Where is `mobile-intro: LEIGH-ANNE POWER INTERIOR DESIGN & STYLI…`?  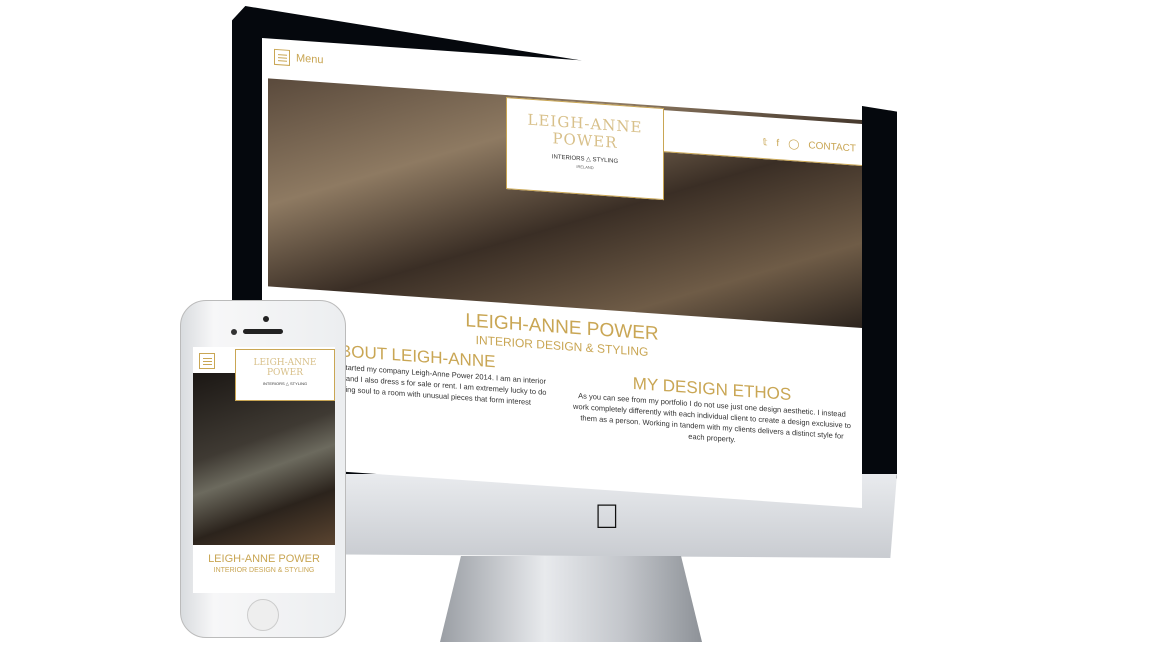 mobile-intro: LEIGH-ANNE POWER INTERIOR DESIGN & STYLI… is located at coordinates (264, 563).